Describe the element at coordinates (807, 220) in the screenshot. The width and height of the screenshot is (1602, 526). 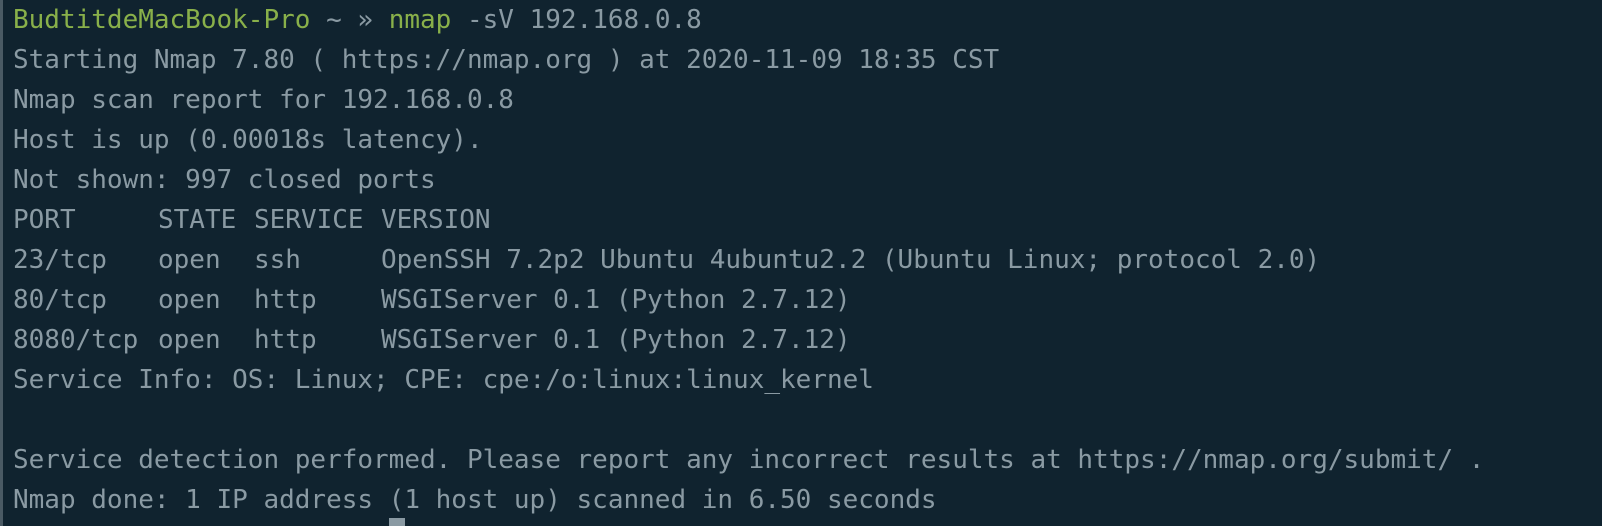
I see `port-table-header: PORT STATE SERVICE VERSION` at that location.